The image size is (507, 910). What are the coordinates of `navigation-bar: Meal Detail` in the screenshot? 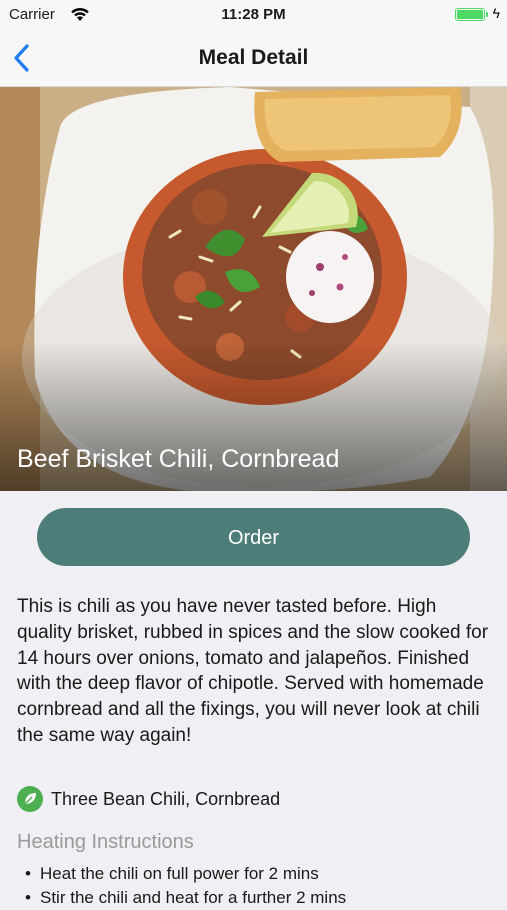 It's located at (253, 58).